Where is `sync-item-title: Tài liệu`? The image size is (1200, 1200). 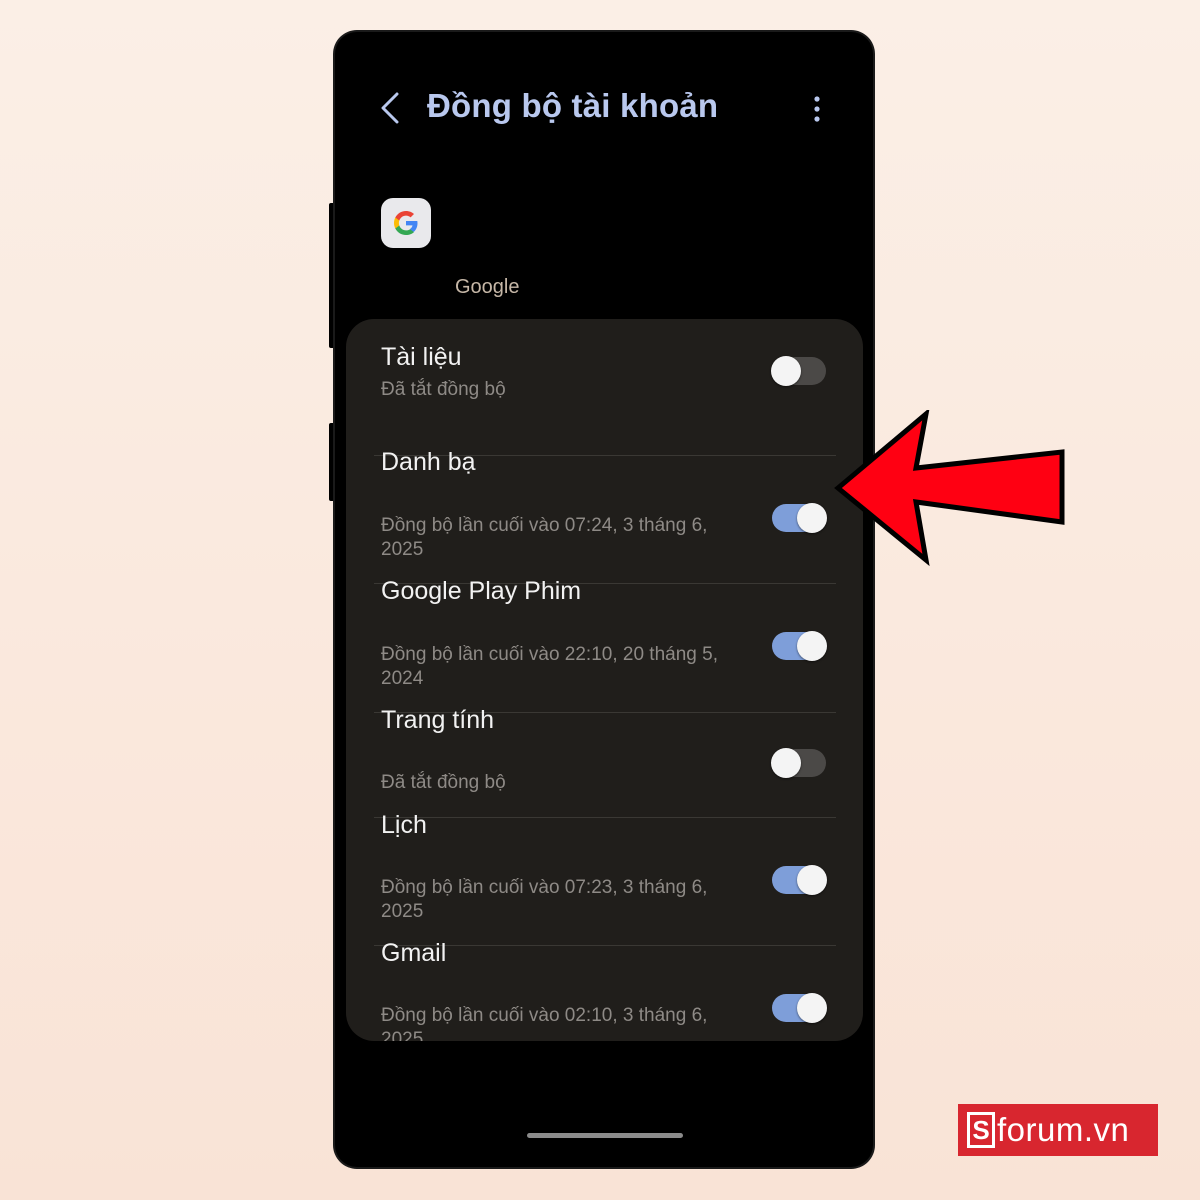 sync-item-title: Tài liệu is located at coordinates (421, 357).